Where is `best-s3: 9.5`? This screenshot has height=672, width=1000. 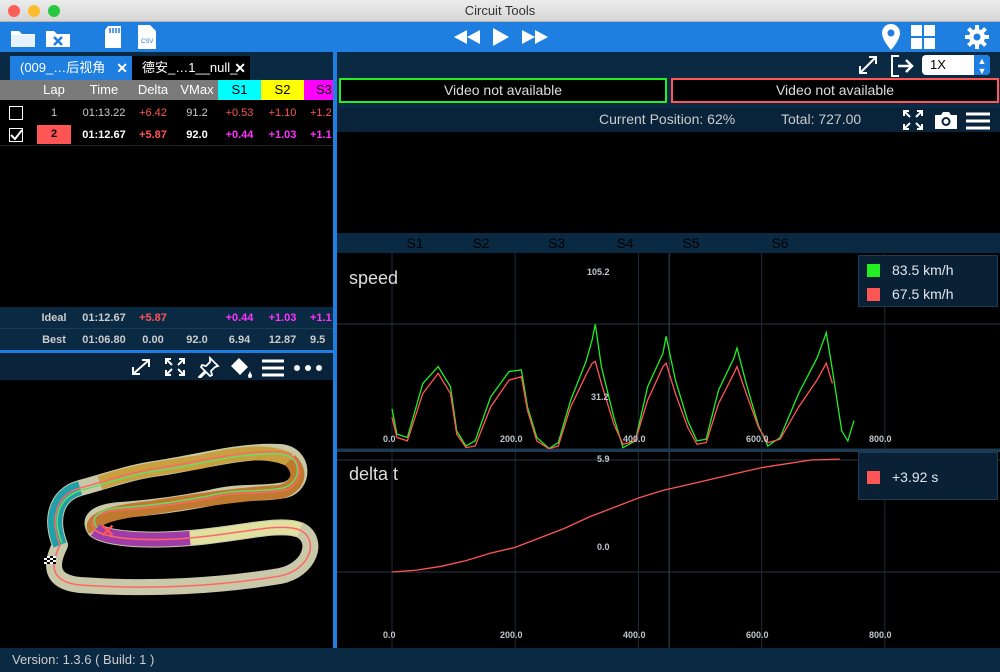 best-s3: 9.5 is located at coordinates (318, 340).